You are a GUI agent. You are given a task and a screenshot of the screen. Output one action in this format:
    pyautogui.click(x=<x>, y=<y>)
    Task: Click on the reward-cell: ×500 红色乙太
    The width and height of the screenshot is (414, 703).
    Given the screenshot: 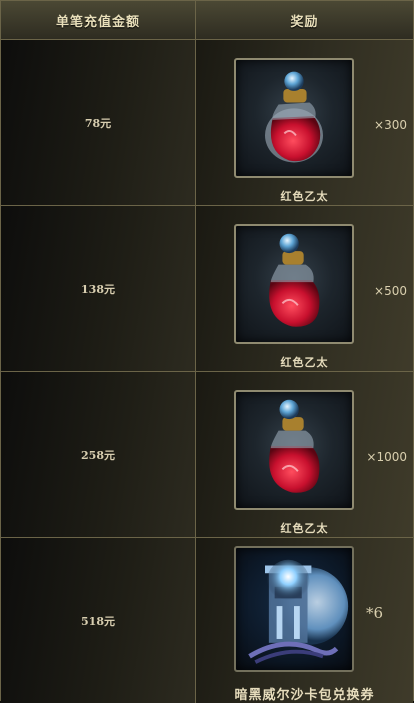 What is the action you would take?
    pyautogui.click(x=304, y=288)
    